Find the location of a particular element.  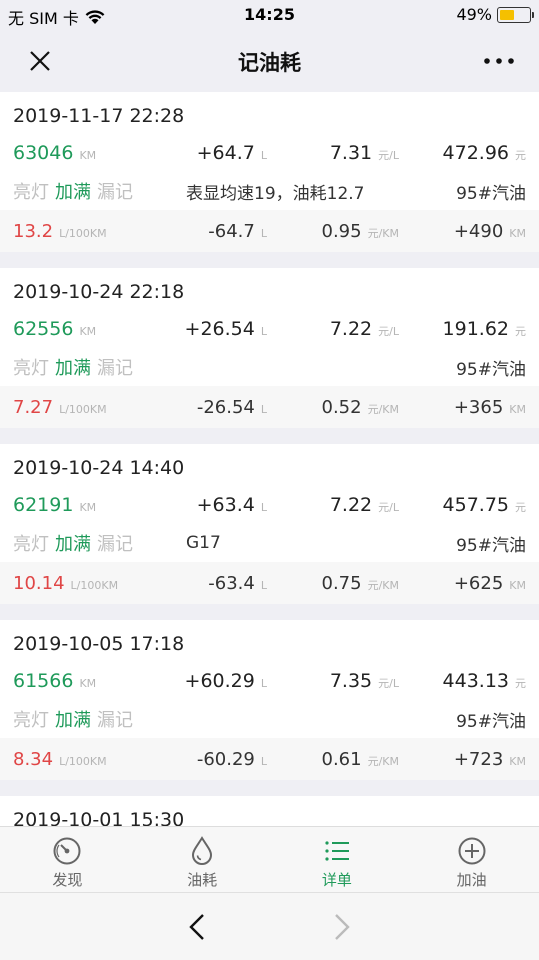

odometer-value: 62556 KM is located at coordinates (54, 329).